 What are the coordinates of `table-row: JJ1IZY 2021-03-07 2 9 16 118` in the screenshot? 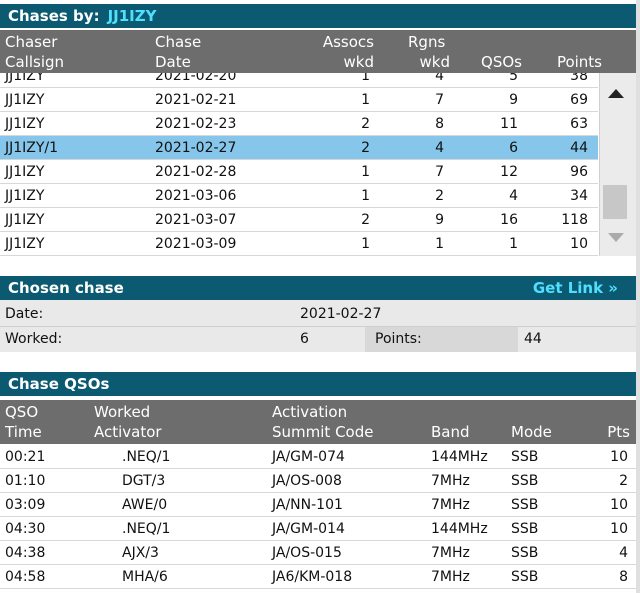 It's located at (299, 220).